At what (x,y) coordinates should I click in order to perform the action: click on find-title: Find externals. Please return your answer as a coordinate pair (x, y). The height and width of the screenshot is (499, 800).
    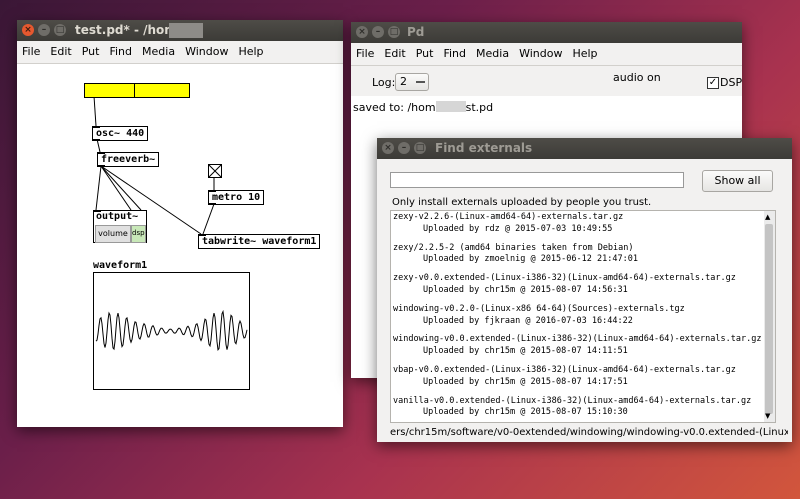
    Looking at the image, I should click on (484, 148).